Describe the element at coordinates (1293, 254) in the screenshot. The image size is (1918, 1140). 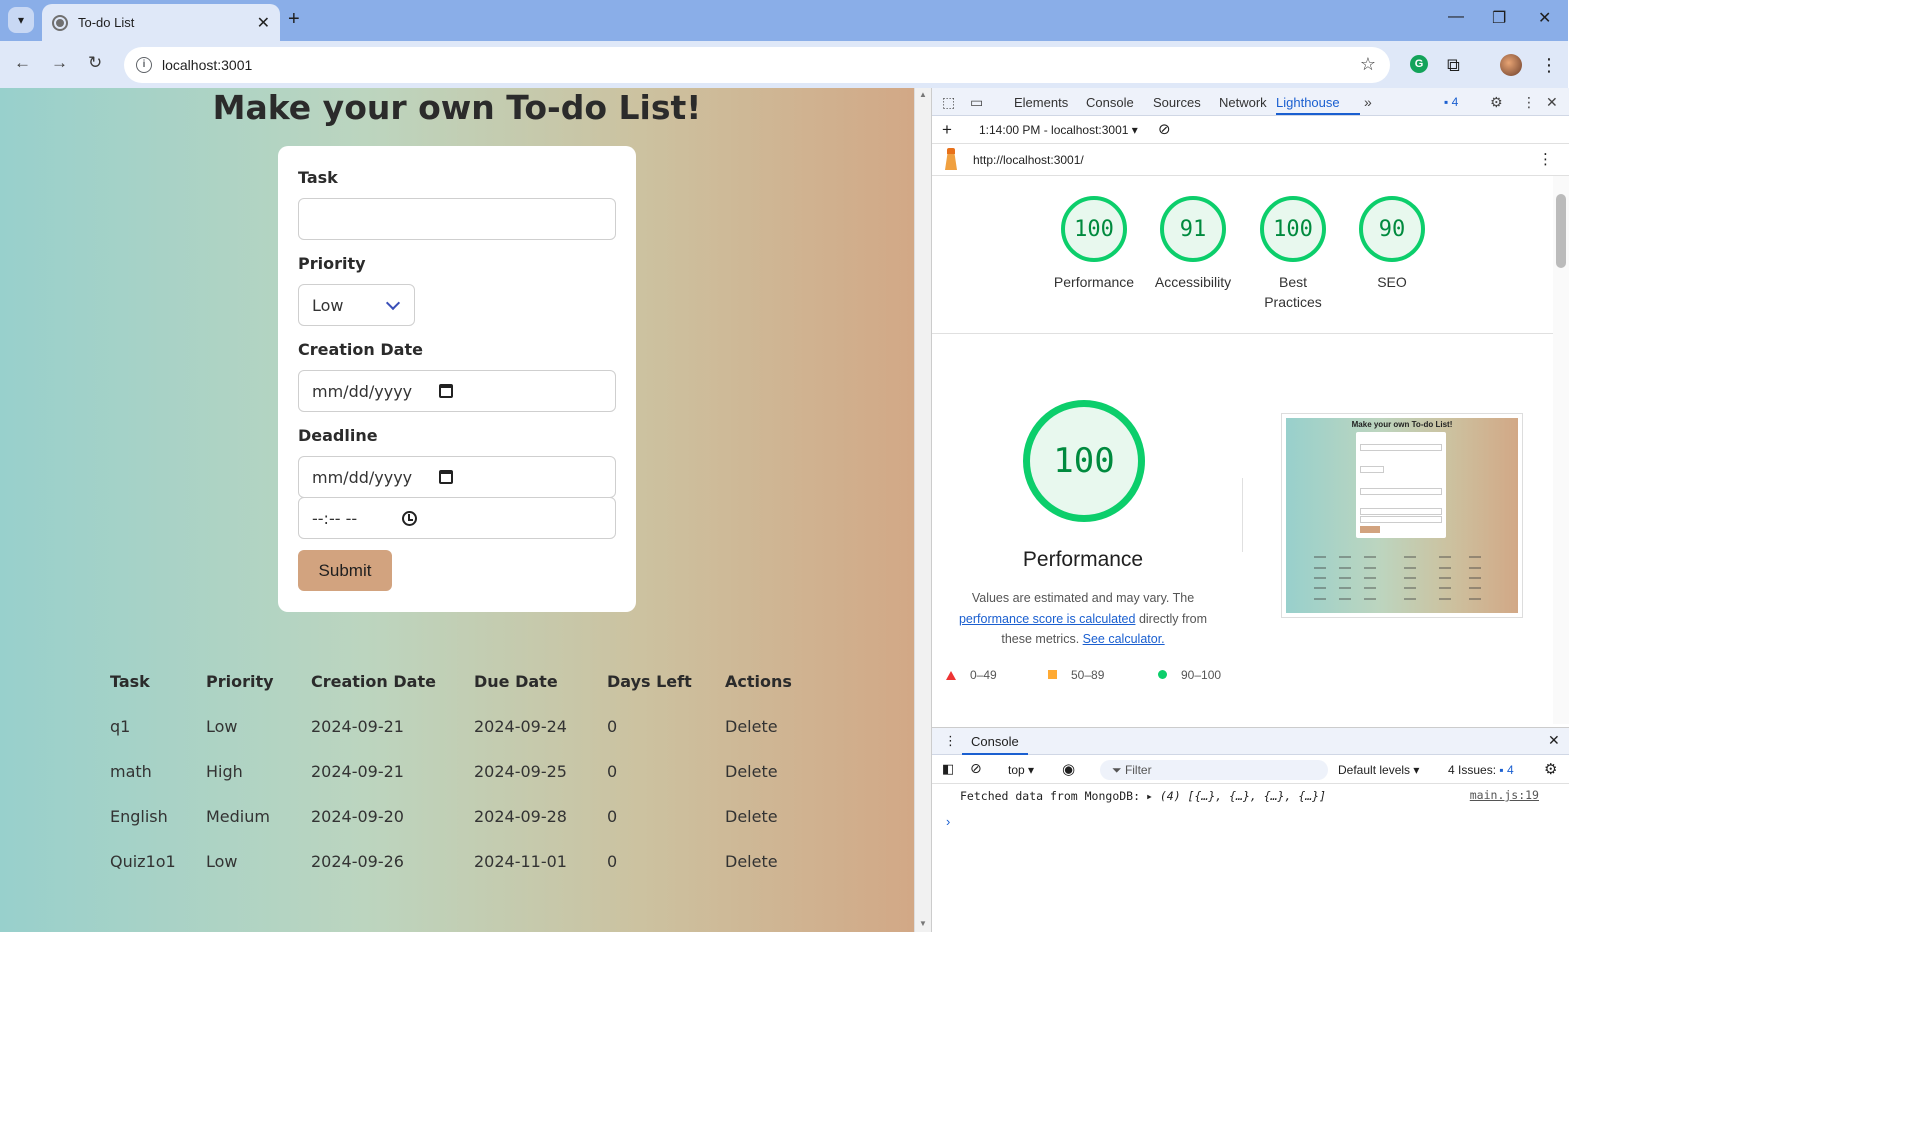
I see `best-practices-gauge: 100 Best Practices` at that location.